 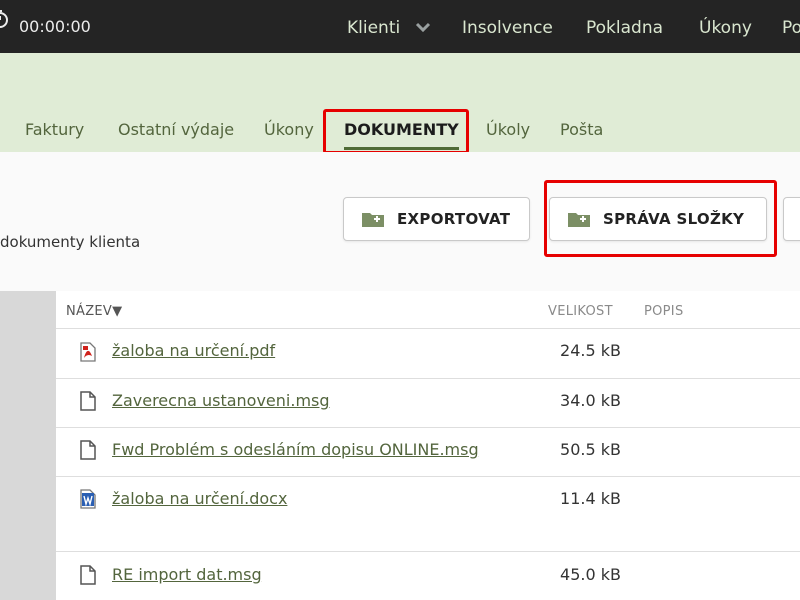 I want to click on nav-insolvence: Insolvence, so click(x=507, y=28).